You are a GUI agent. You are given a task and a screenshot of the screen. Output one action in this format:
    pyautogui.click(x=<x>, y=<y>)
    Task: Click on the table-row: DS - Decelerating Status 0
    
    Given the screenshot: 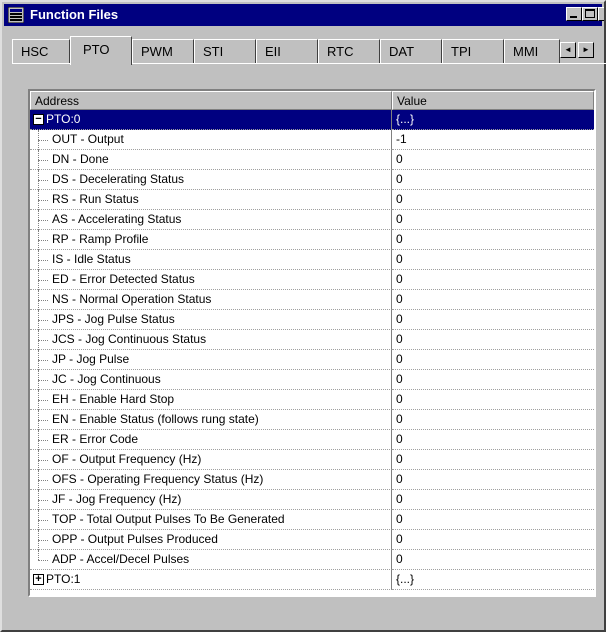 What is the action you would take?
    pyautogui.click(x=312, y=180)
    